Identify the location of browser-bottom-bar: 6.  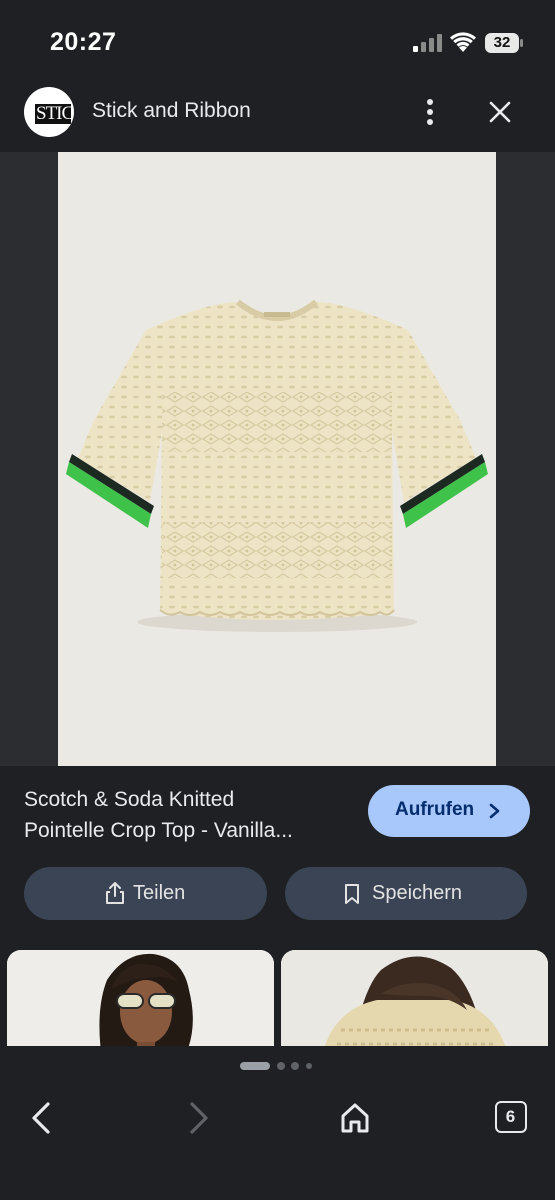
(277, 1123).